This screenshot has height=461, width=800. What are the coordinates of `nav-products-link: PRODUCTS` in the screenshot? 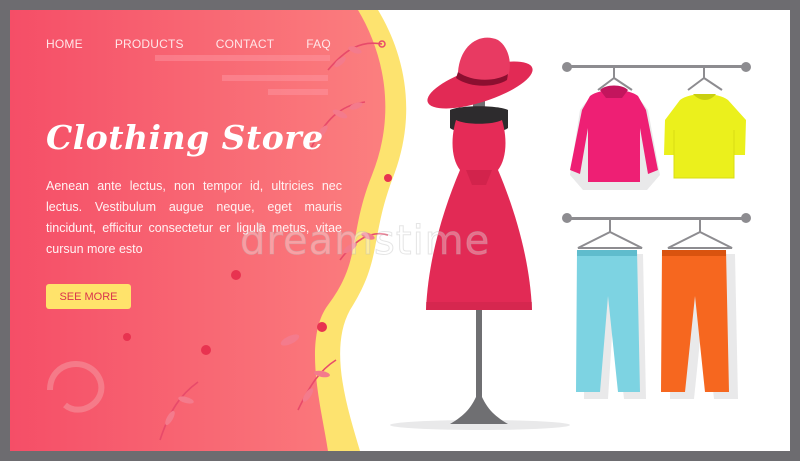 It's located at (149, 44).